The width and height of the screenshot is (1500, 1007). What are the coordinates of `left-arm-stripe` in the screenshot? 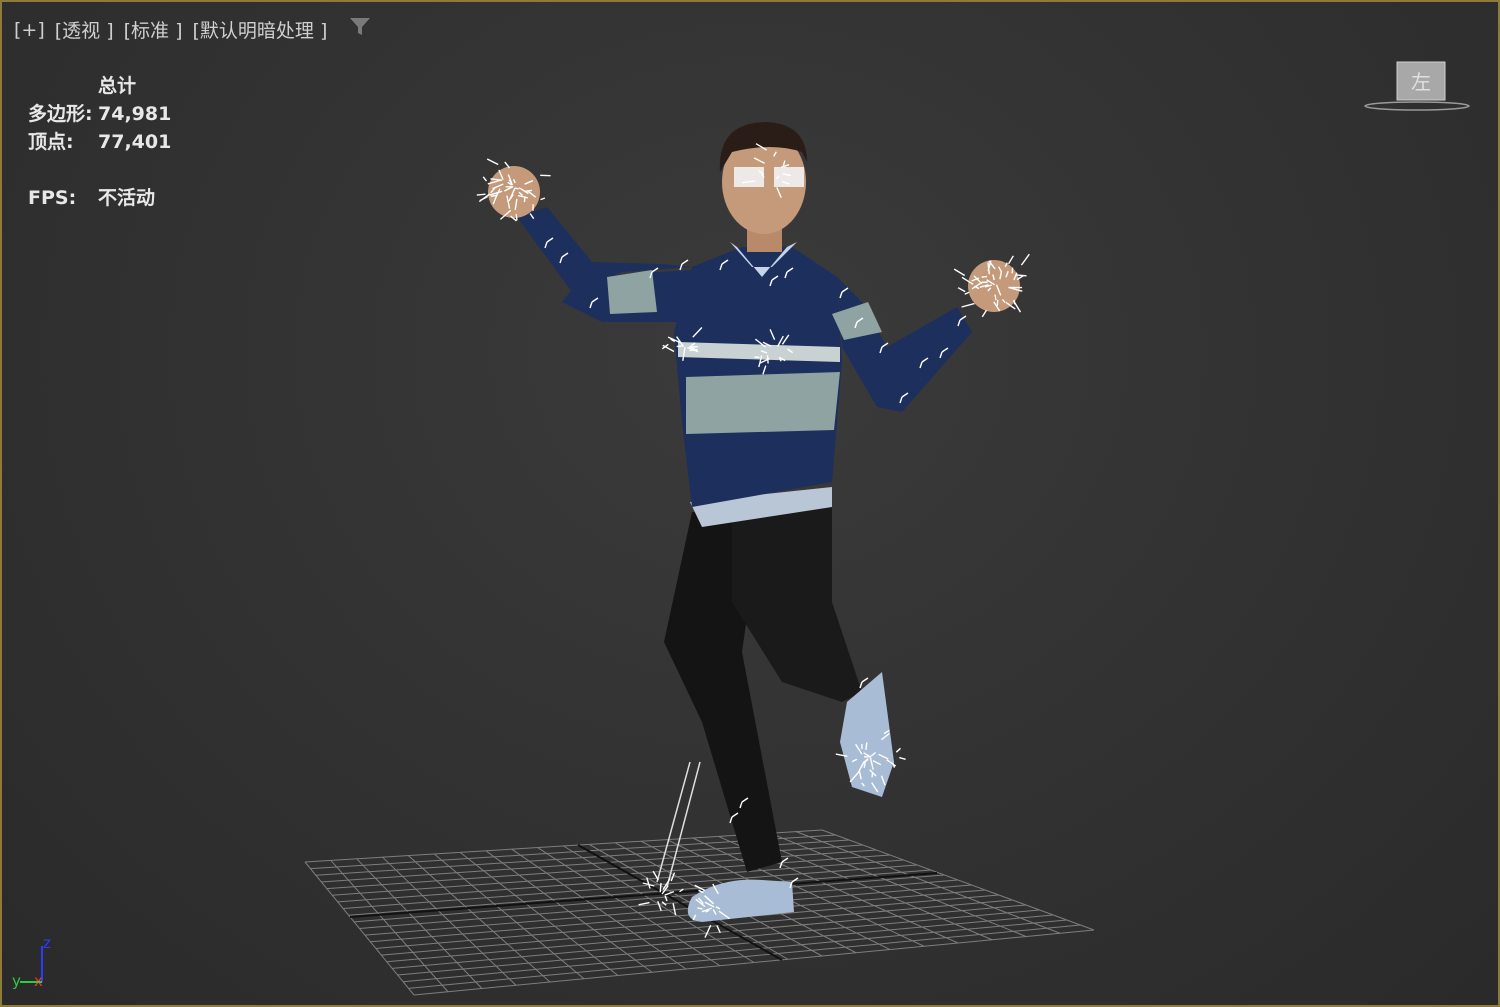 It's located at (632, 292).